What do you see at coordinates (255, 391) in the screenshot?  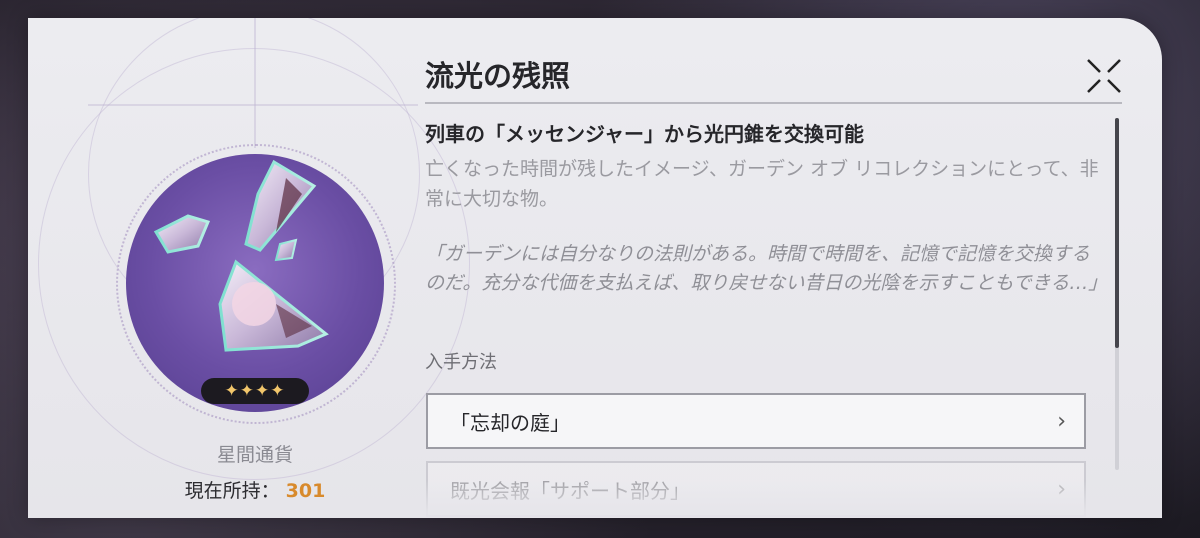 I see `rarity-stars: ✦✦✦✦` at bounding box center [255, 391].